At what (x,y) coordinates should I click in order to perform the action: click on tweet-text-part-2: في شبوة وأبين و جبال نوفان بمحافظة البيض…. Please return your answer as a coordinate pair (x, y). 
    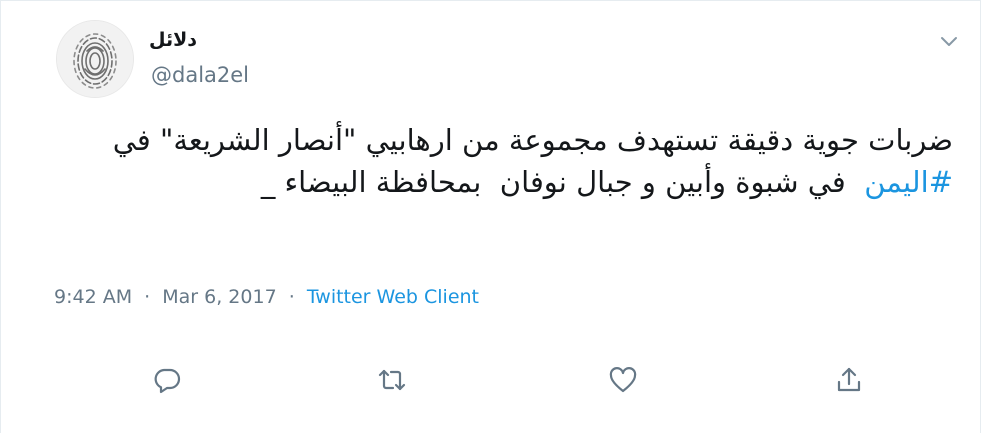
    Looking at the image, I should click on (562, 182).